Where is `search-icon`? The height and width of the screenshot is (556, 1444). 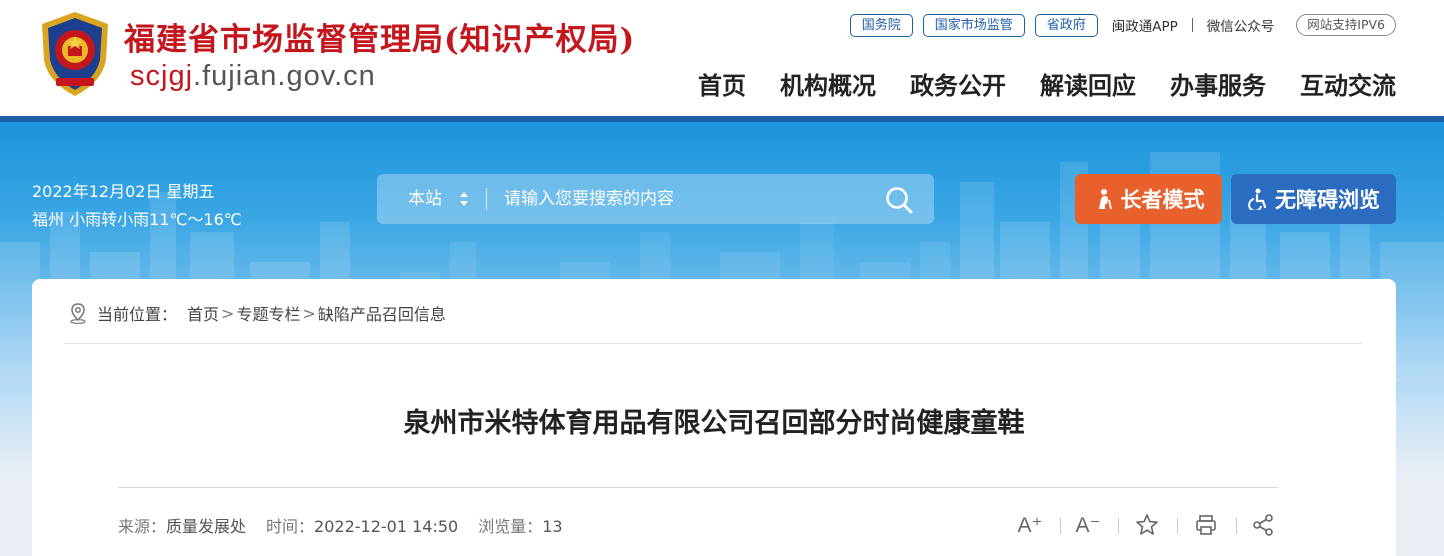
search-icon is located at coordinates (899, 200).